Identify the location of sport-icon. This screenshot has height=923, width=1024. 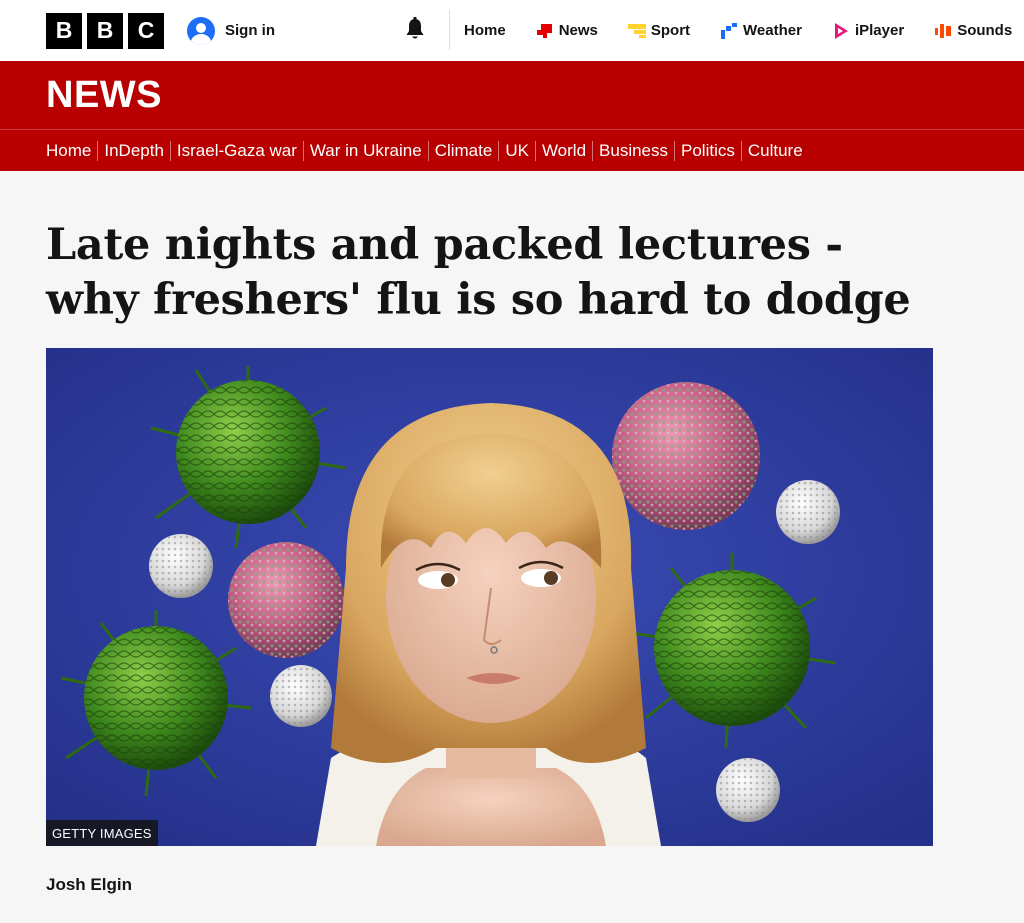
(636, 30).